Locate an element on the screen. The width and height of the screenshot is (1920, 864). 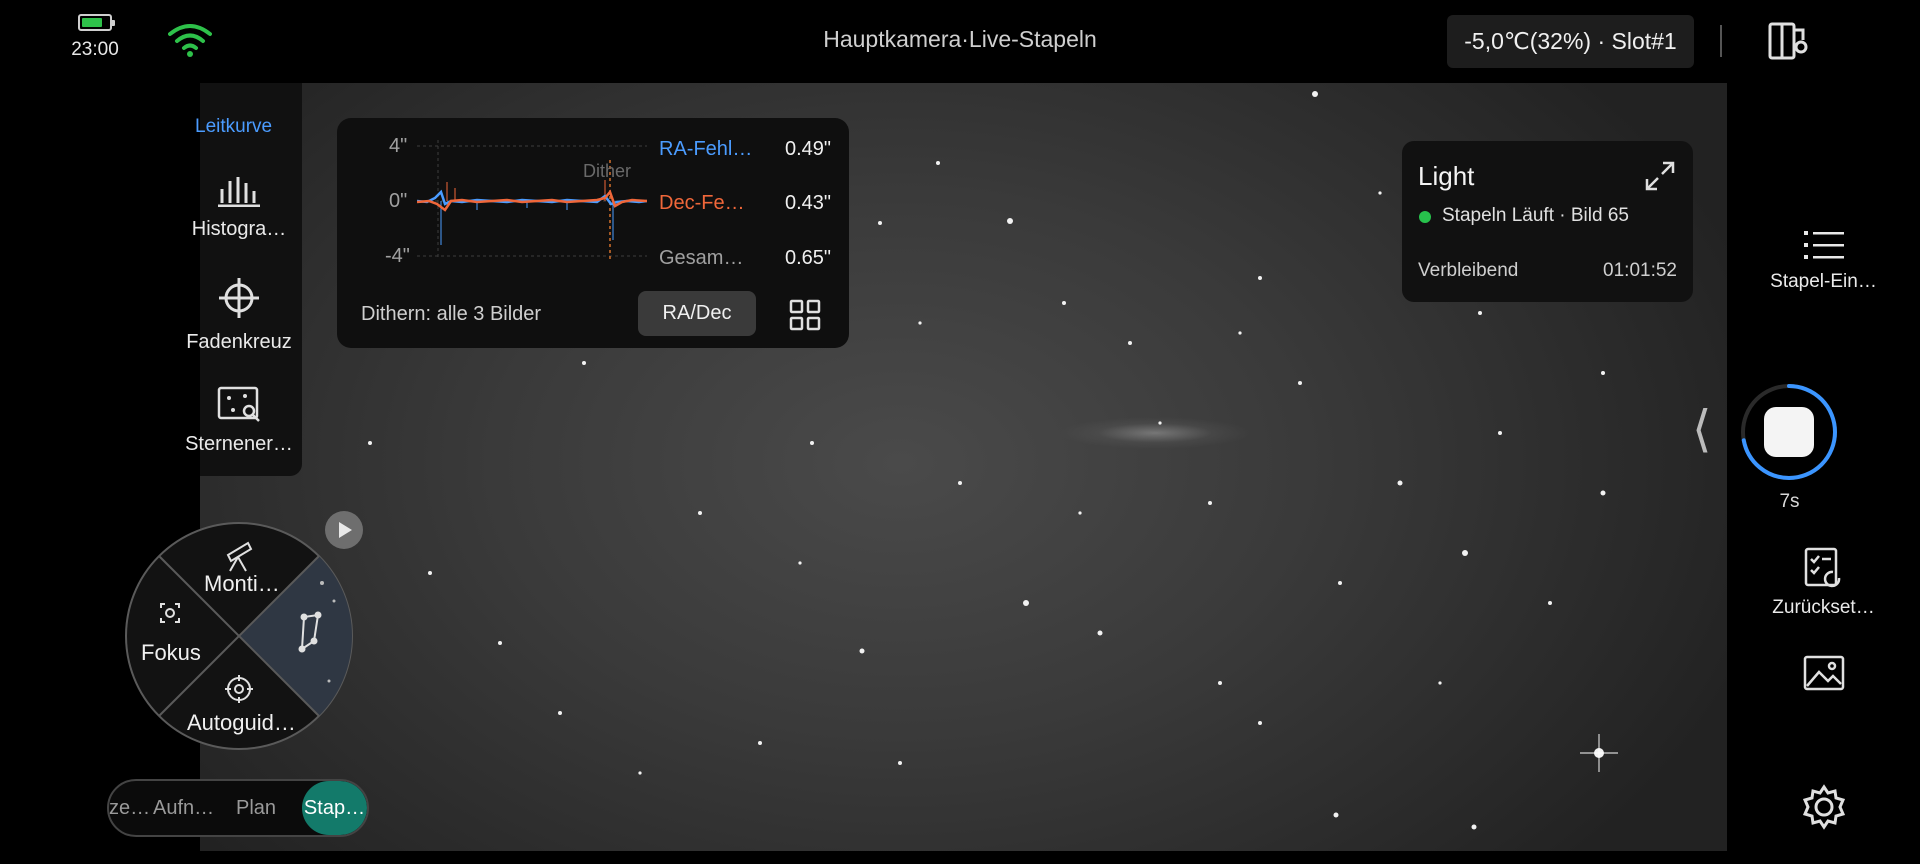
settings-button is located at coordinates (1823, 809).